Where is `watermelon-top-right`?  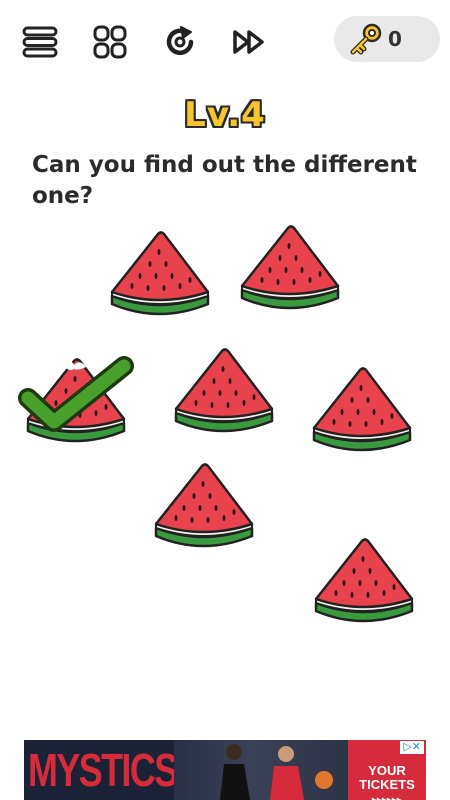 watermelon-top-right is located at coordinates (290, 268).